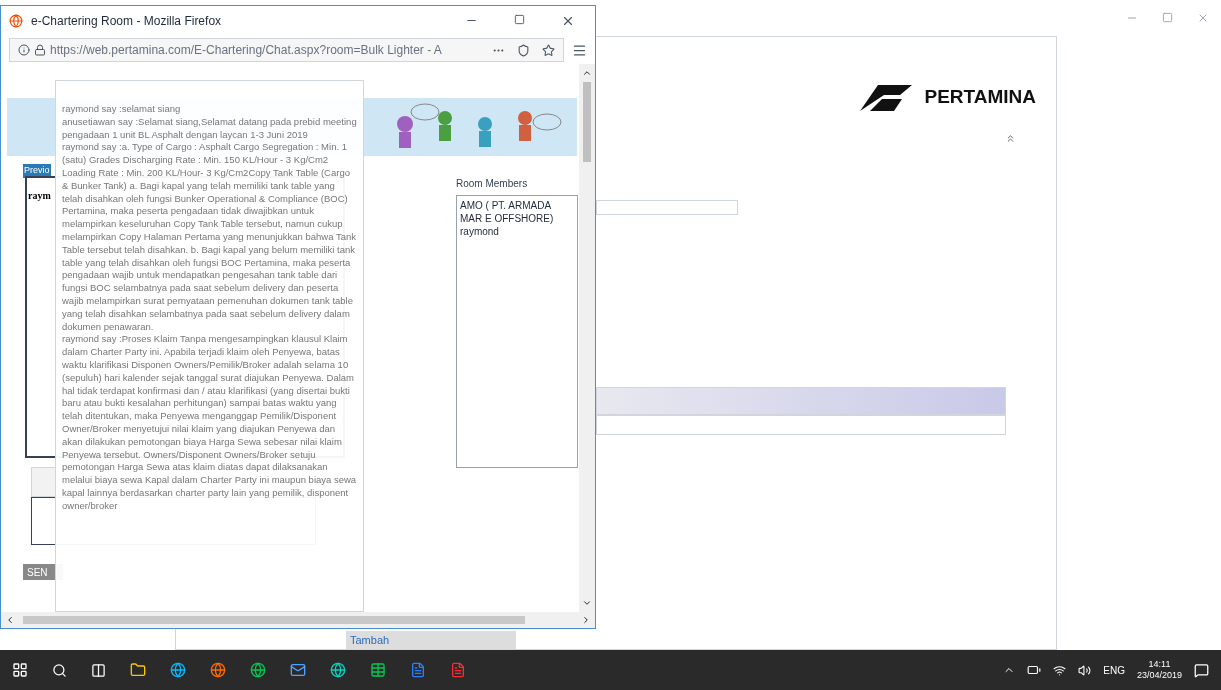 The width and height of the screenshot is (1221, 690). Describe the element at coordinates (98, 670) in the screenshot. I see `task-view-icon` at that location.